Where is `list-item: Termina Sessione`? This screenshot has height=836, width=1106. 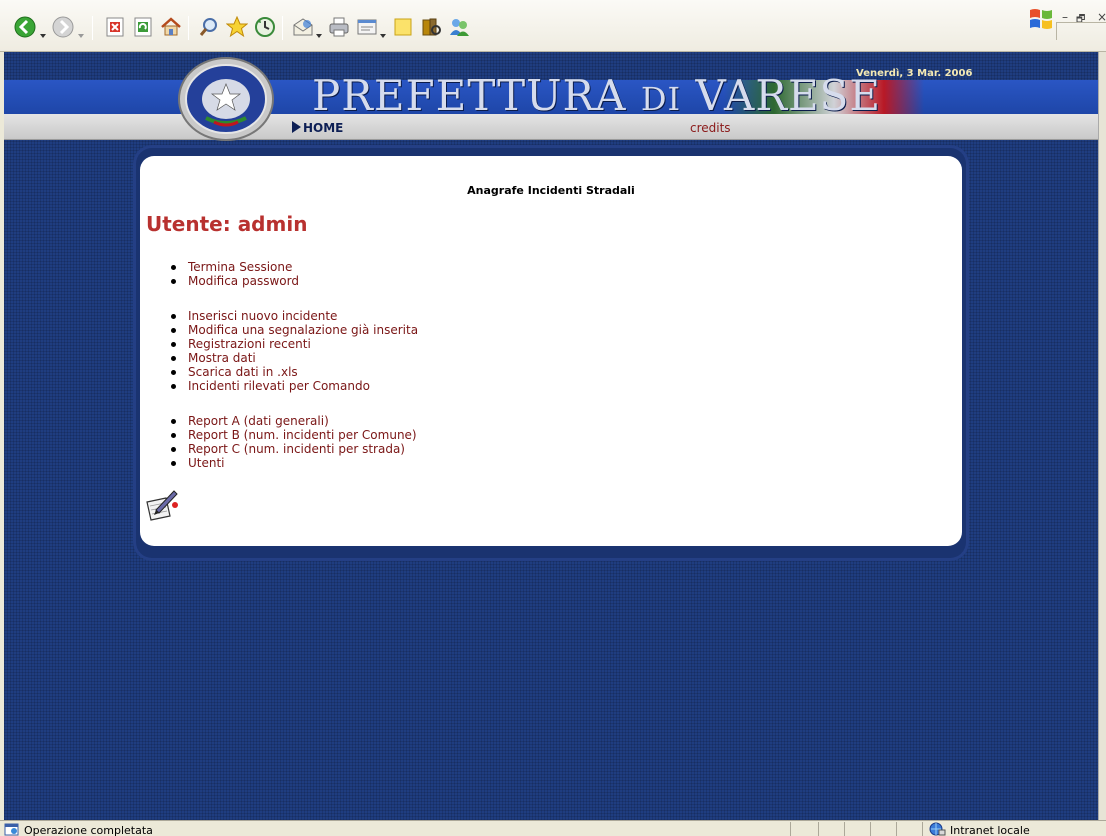
list-item: Termina Sessione is located at coordinates (233, 267).